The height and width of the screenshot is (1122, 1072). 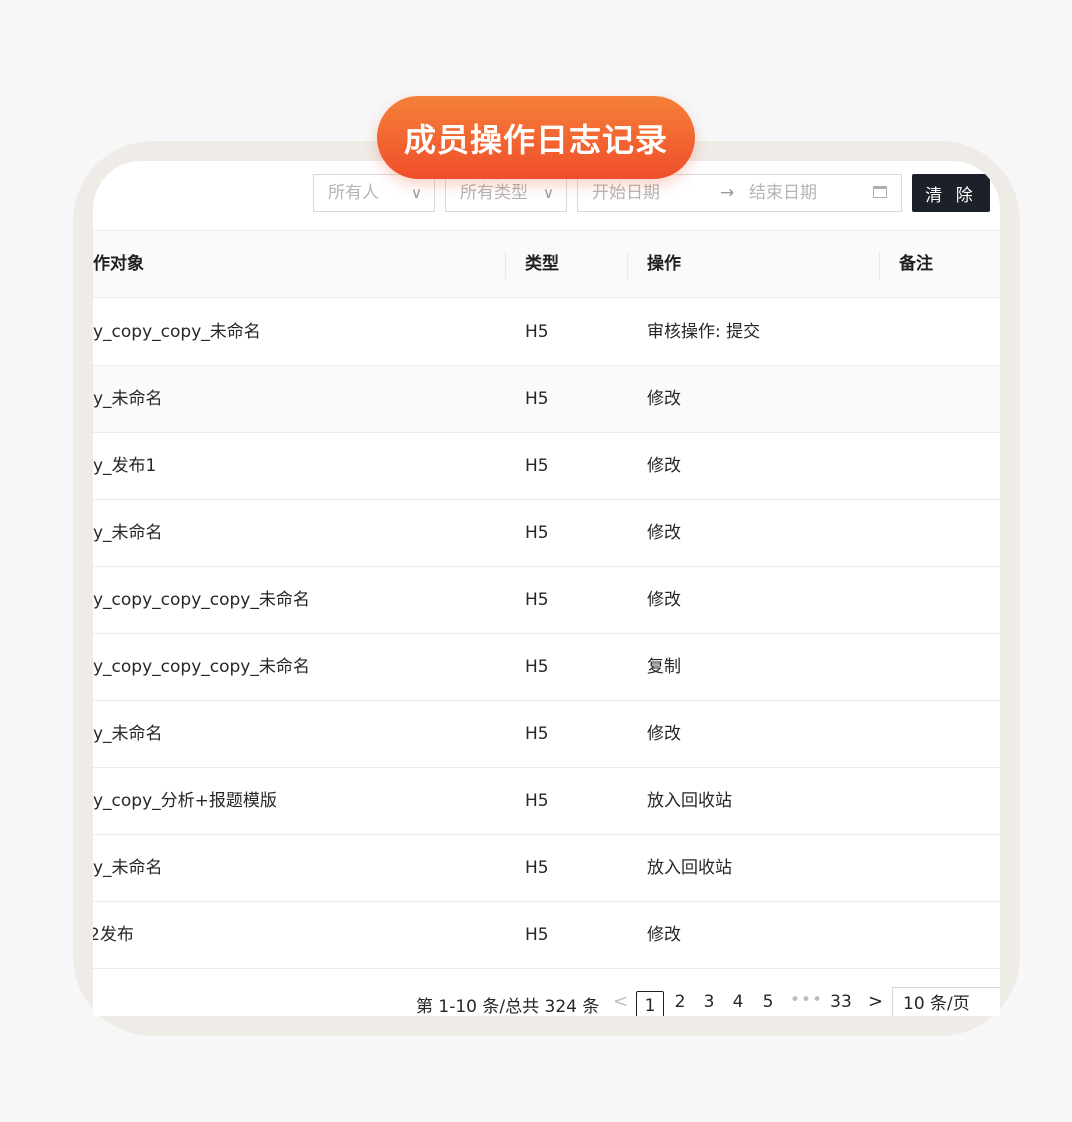 What do you see at coordinates (542, 264) in the screenshot?
I see `header-type: 类型` at bounding box center [542, 264].